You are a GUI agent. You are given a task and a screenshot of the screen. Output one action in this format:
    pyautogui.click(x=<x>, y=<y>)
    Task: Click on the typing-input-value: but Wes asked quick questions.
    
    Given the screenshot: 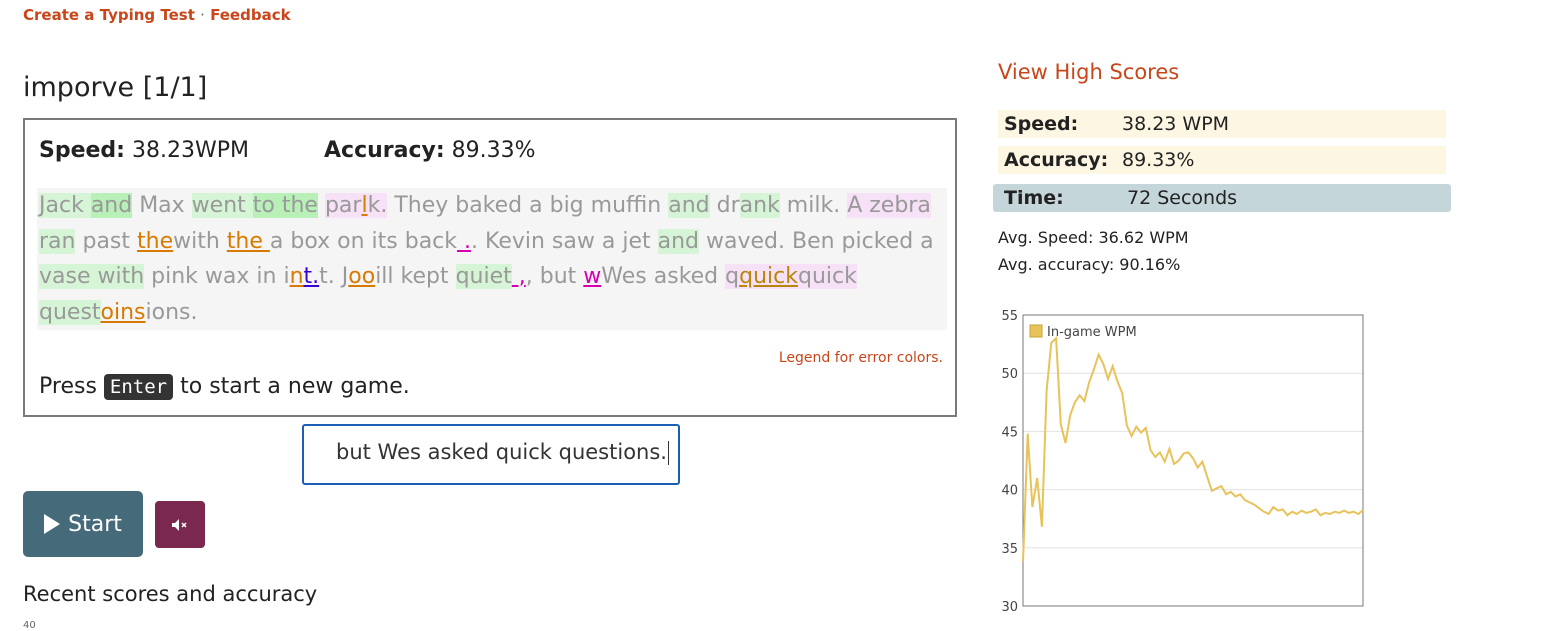 What is the action you would take?
    pyautogui.click(x=501, y=452)
    